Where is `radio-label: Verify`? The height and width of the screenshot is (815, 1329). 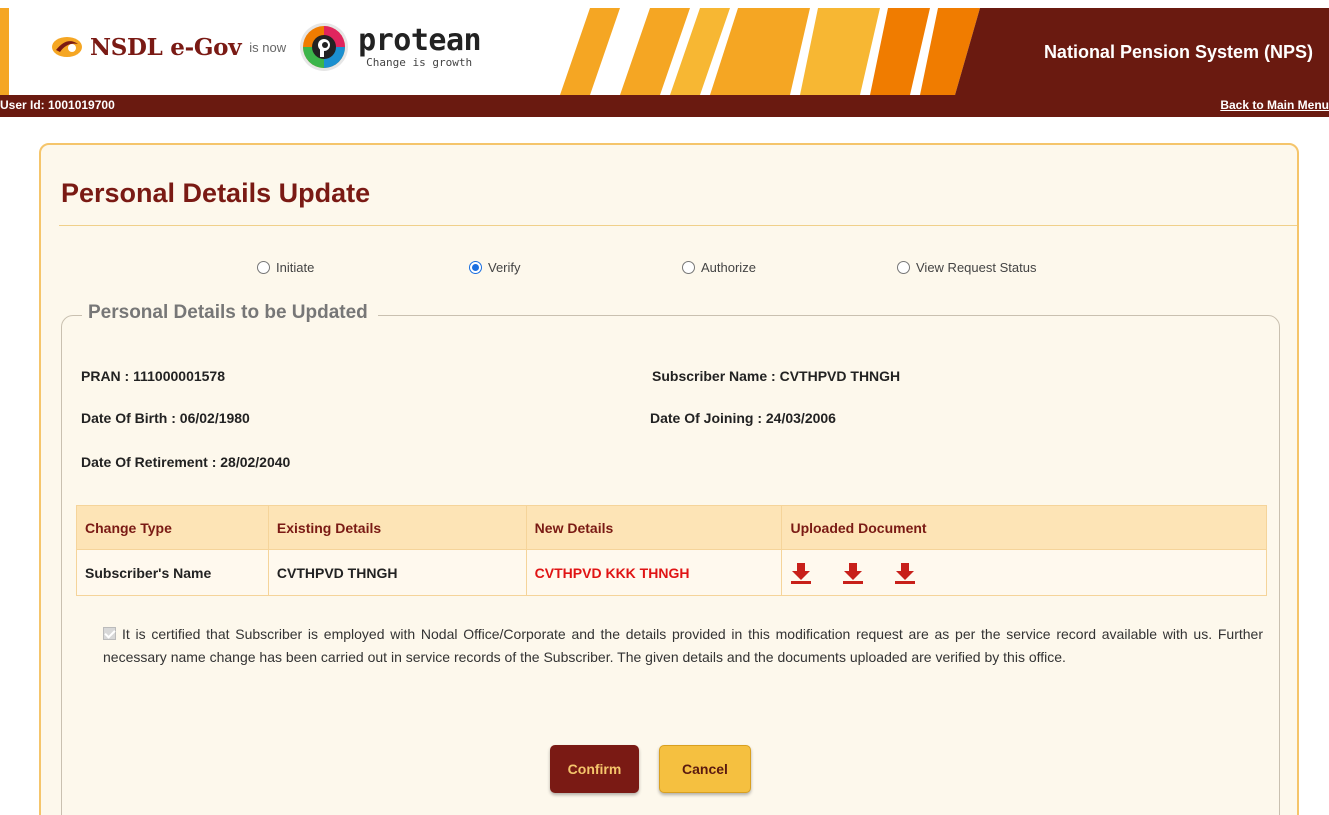
radio-label: Verify is located at coordinates (504, 267).